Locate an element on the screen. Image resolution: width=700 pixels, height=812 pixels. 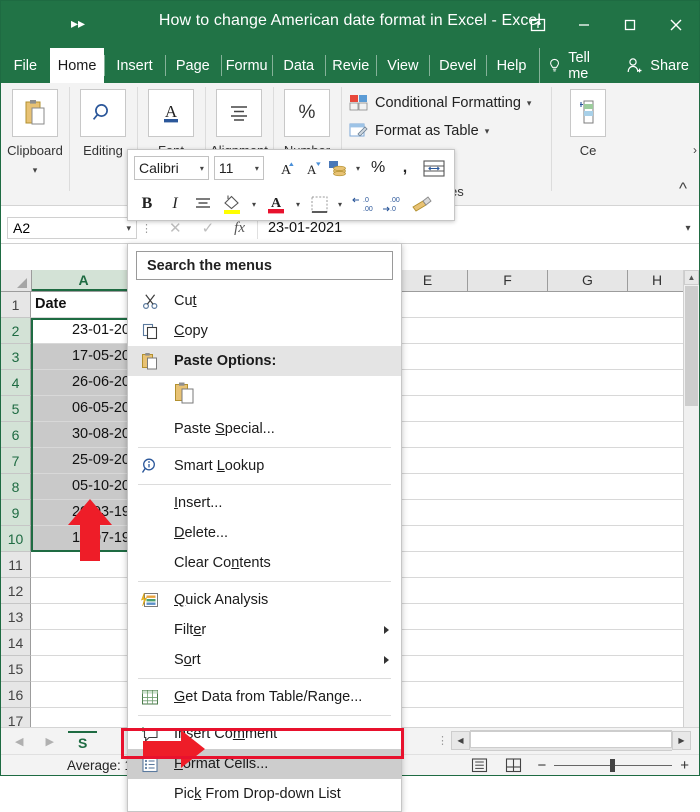
menu-item-sort: Sort is located at coordinates (264, 660).